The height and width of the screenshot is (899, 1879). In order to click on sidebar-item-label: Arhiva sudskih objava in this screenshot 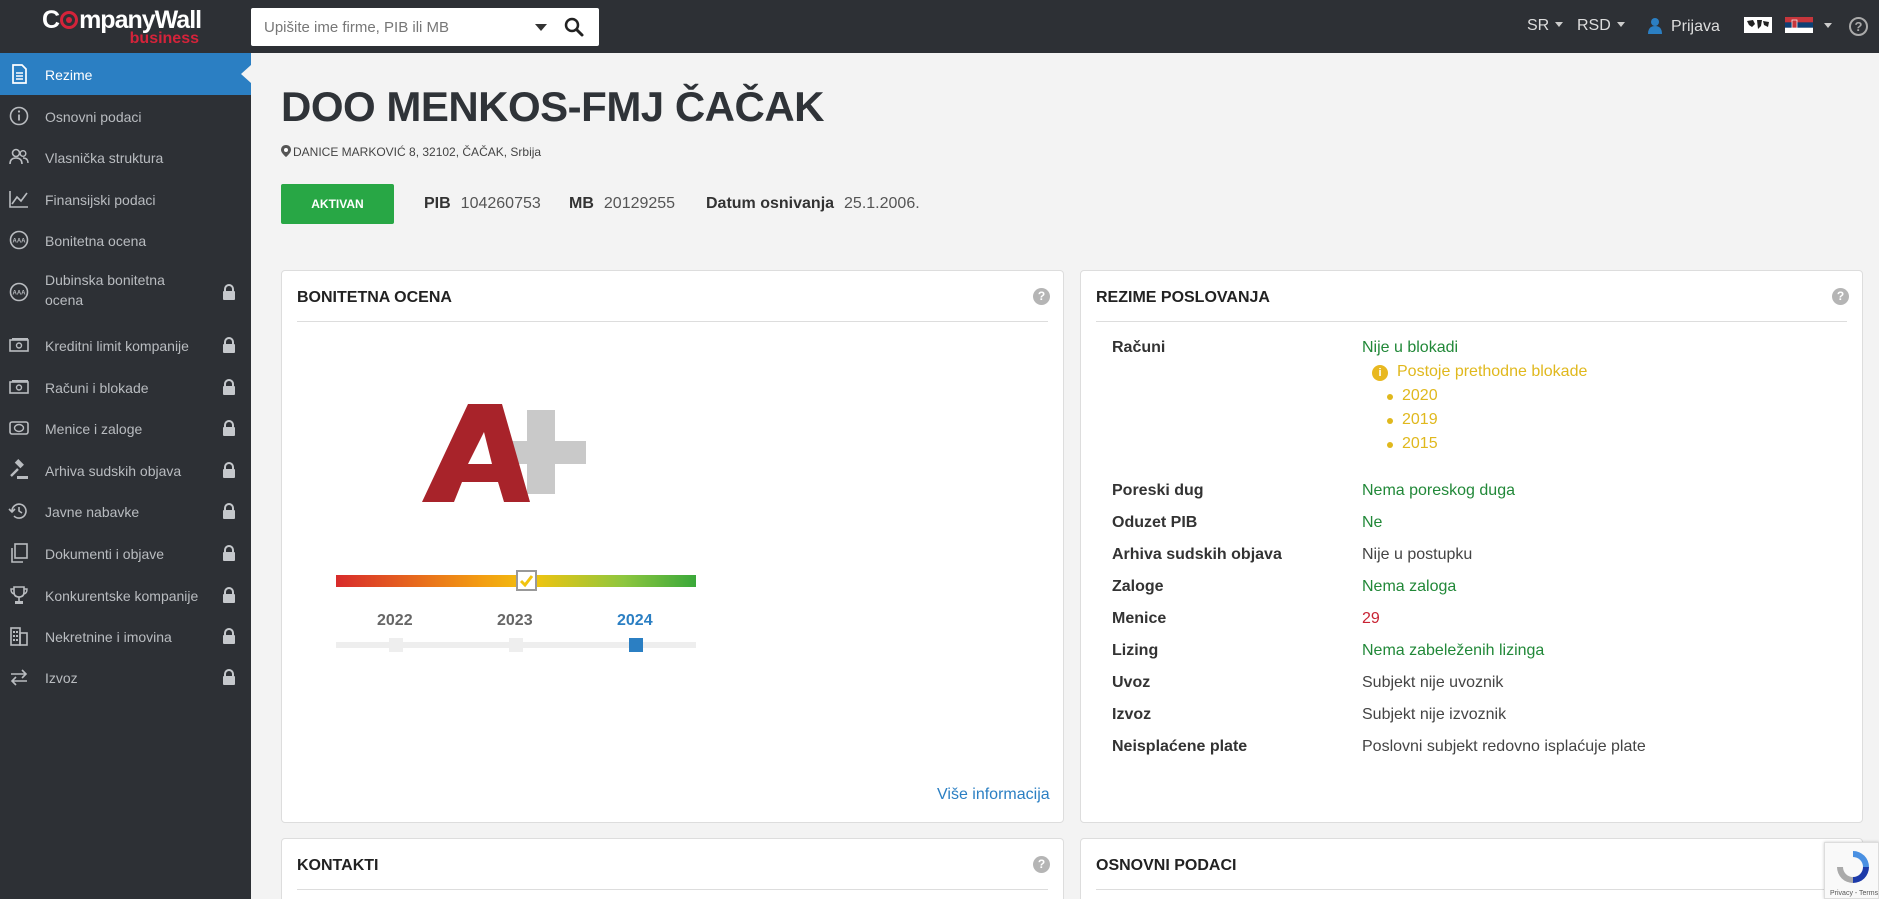, I will do `click(113, 471)`.